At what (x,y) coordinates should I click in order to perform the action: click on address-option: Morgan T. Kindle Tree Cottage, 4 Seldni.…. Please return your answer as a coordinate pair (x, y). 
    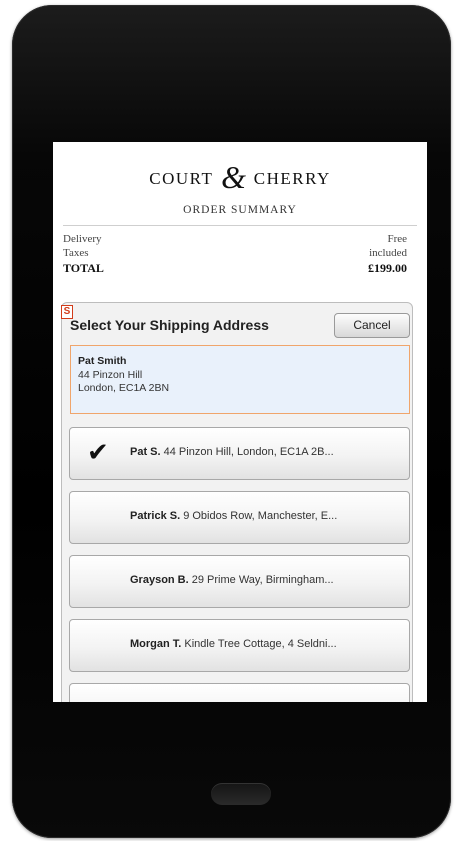
    Looking at the image, I should click on (239, 645).